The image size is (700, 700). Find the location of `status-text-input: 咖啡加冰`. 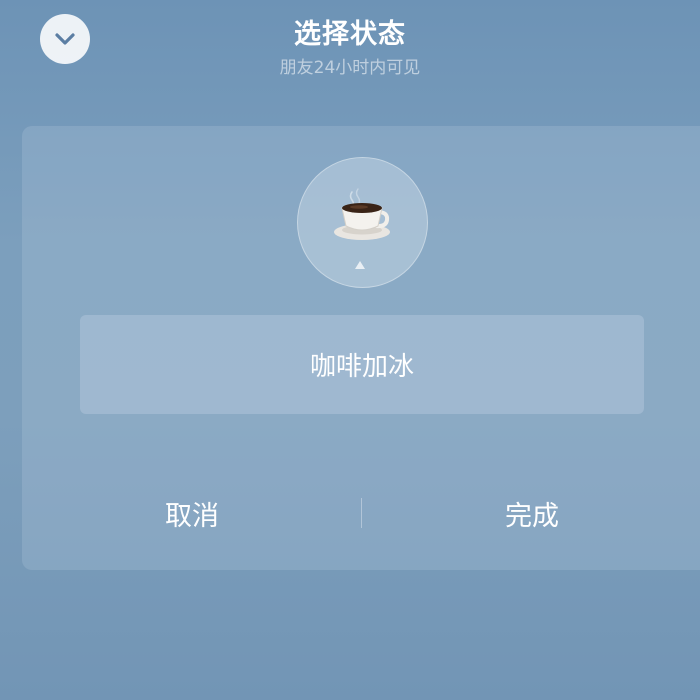

status-text-input: 咖啡加冰 is located at coordinates (362, 364).